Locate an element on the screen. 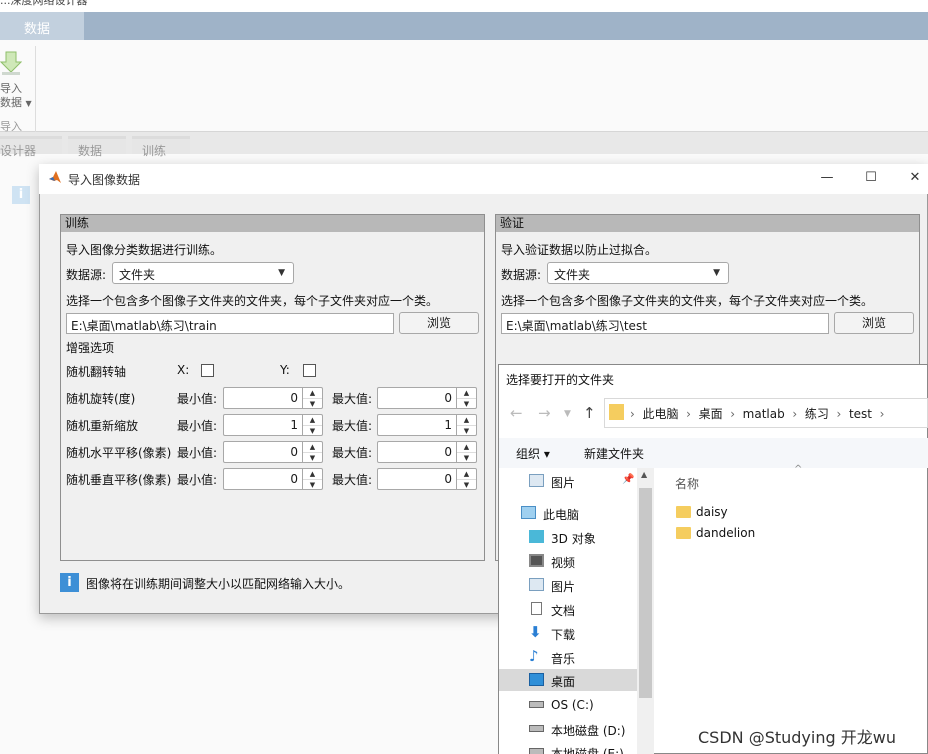  nav-item-label: 本地磁盘 (E:) is located at coordinates (587, 750).